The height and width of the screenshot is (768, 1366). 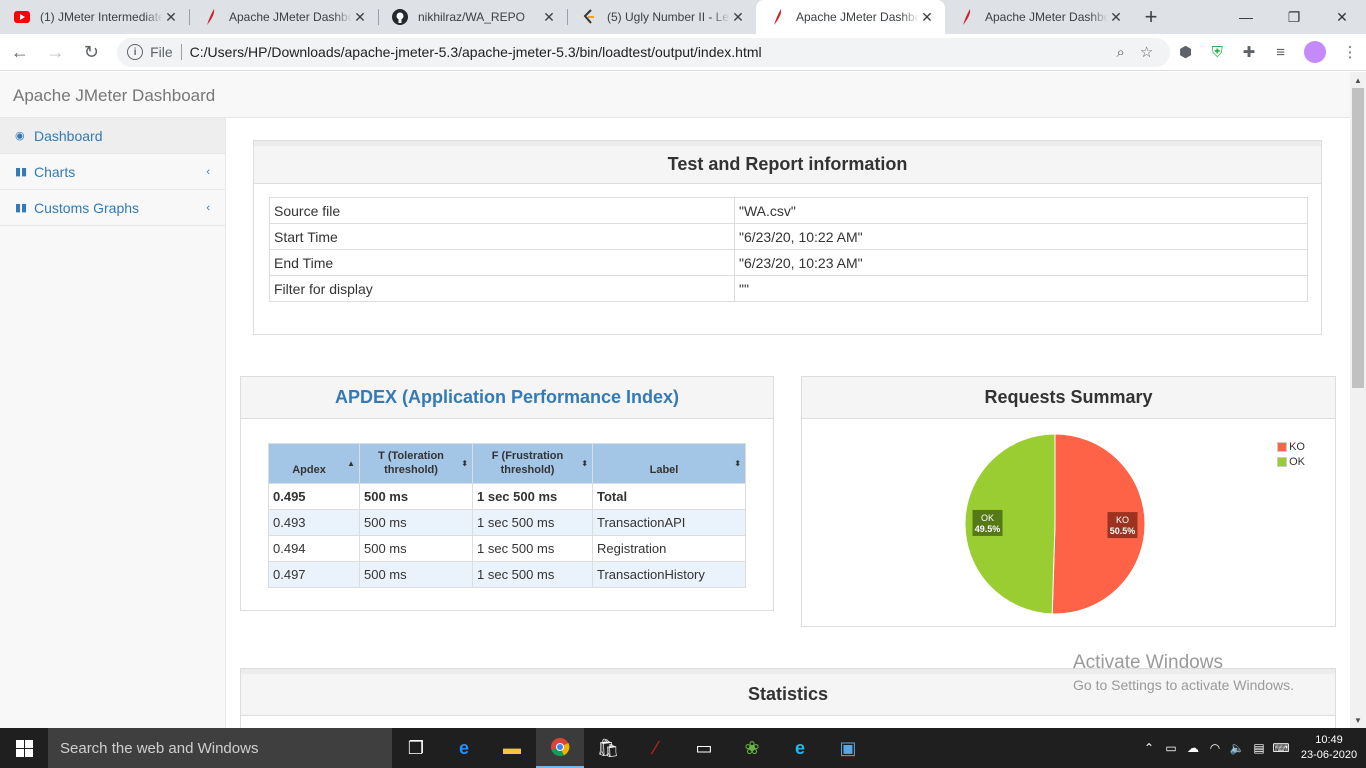 What do you see at coordinates (1215, 748) in the screenshot?
I see `wifi-icon: ◠` at bounding box center [1215, 748].